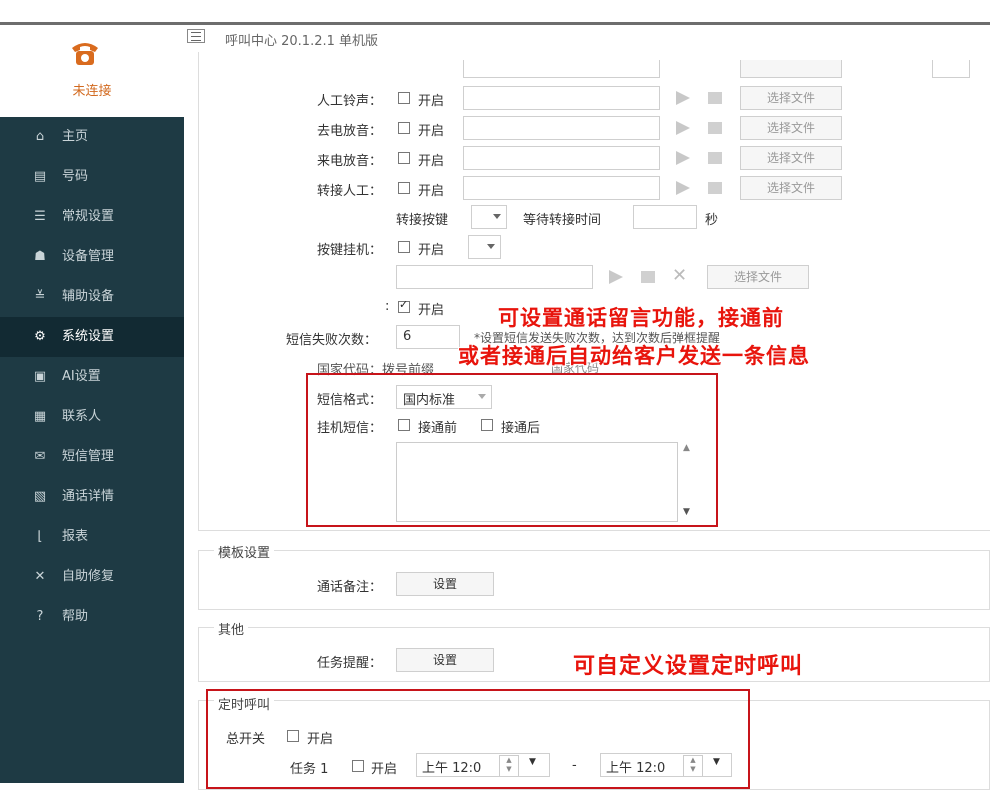 This screenshot has width=990, height=790. I want to click on hangup-file-input, so click(494, 277).